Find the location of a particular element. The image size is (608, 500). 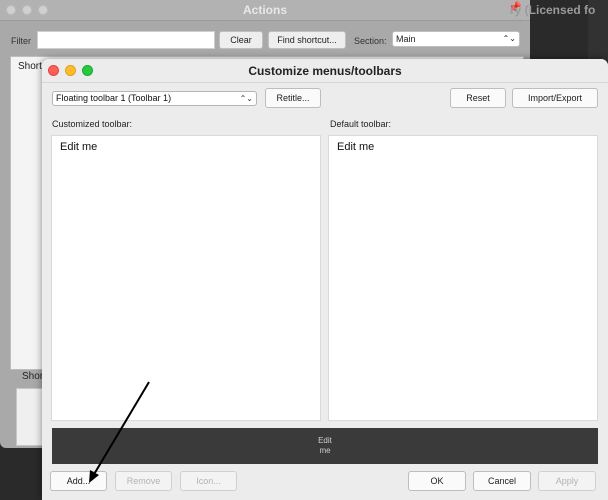

filter-label: Filter is located at coordinates (21, 41).